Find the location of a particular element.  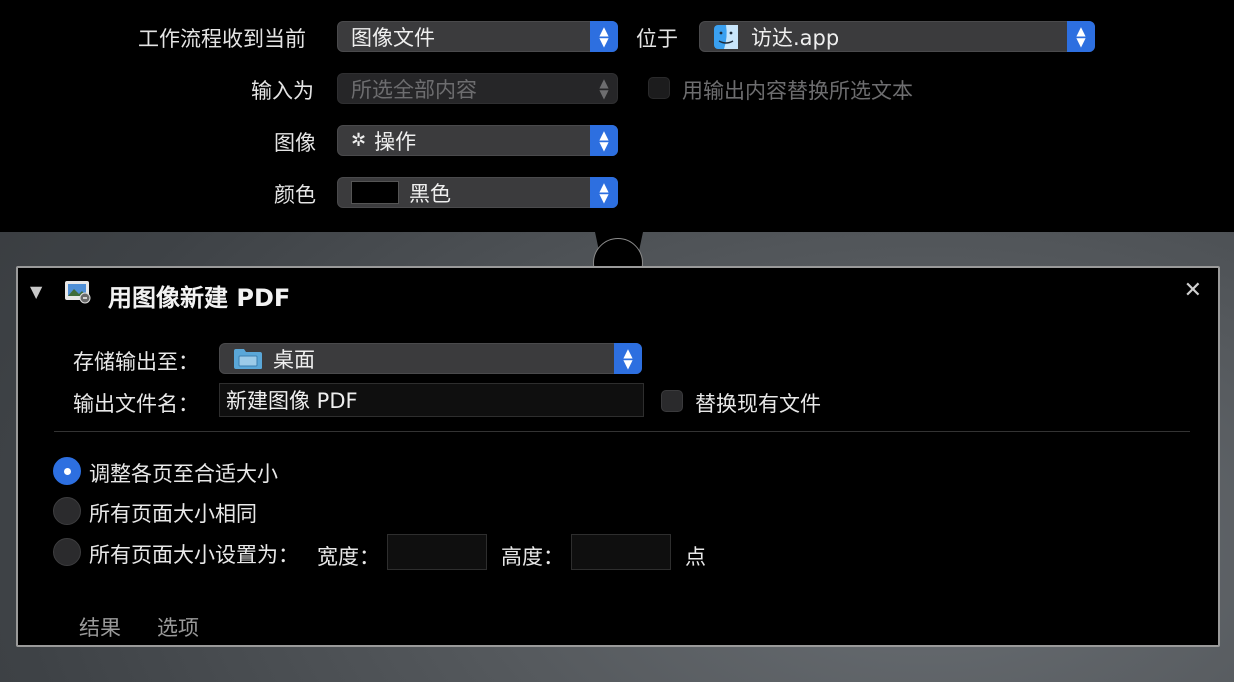

save-to-value: 桌面 is located at coordinates (294, 359).